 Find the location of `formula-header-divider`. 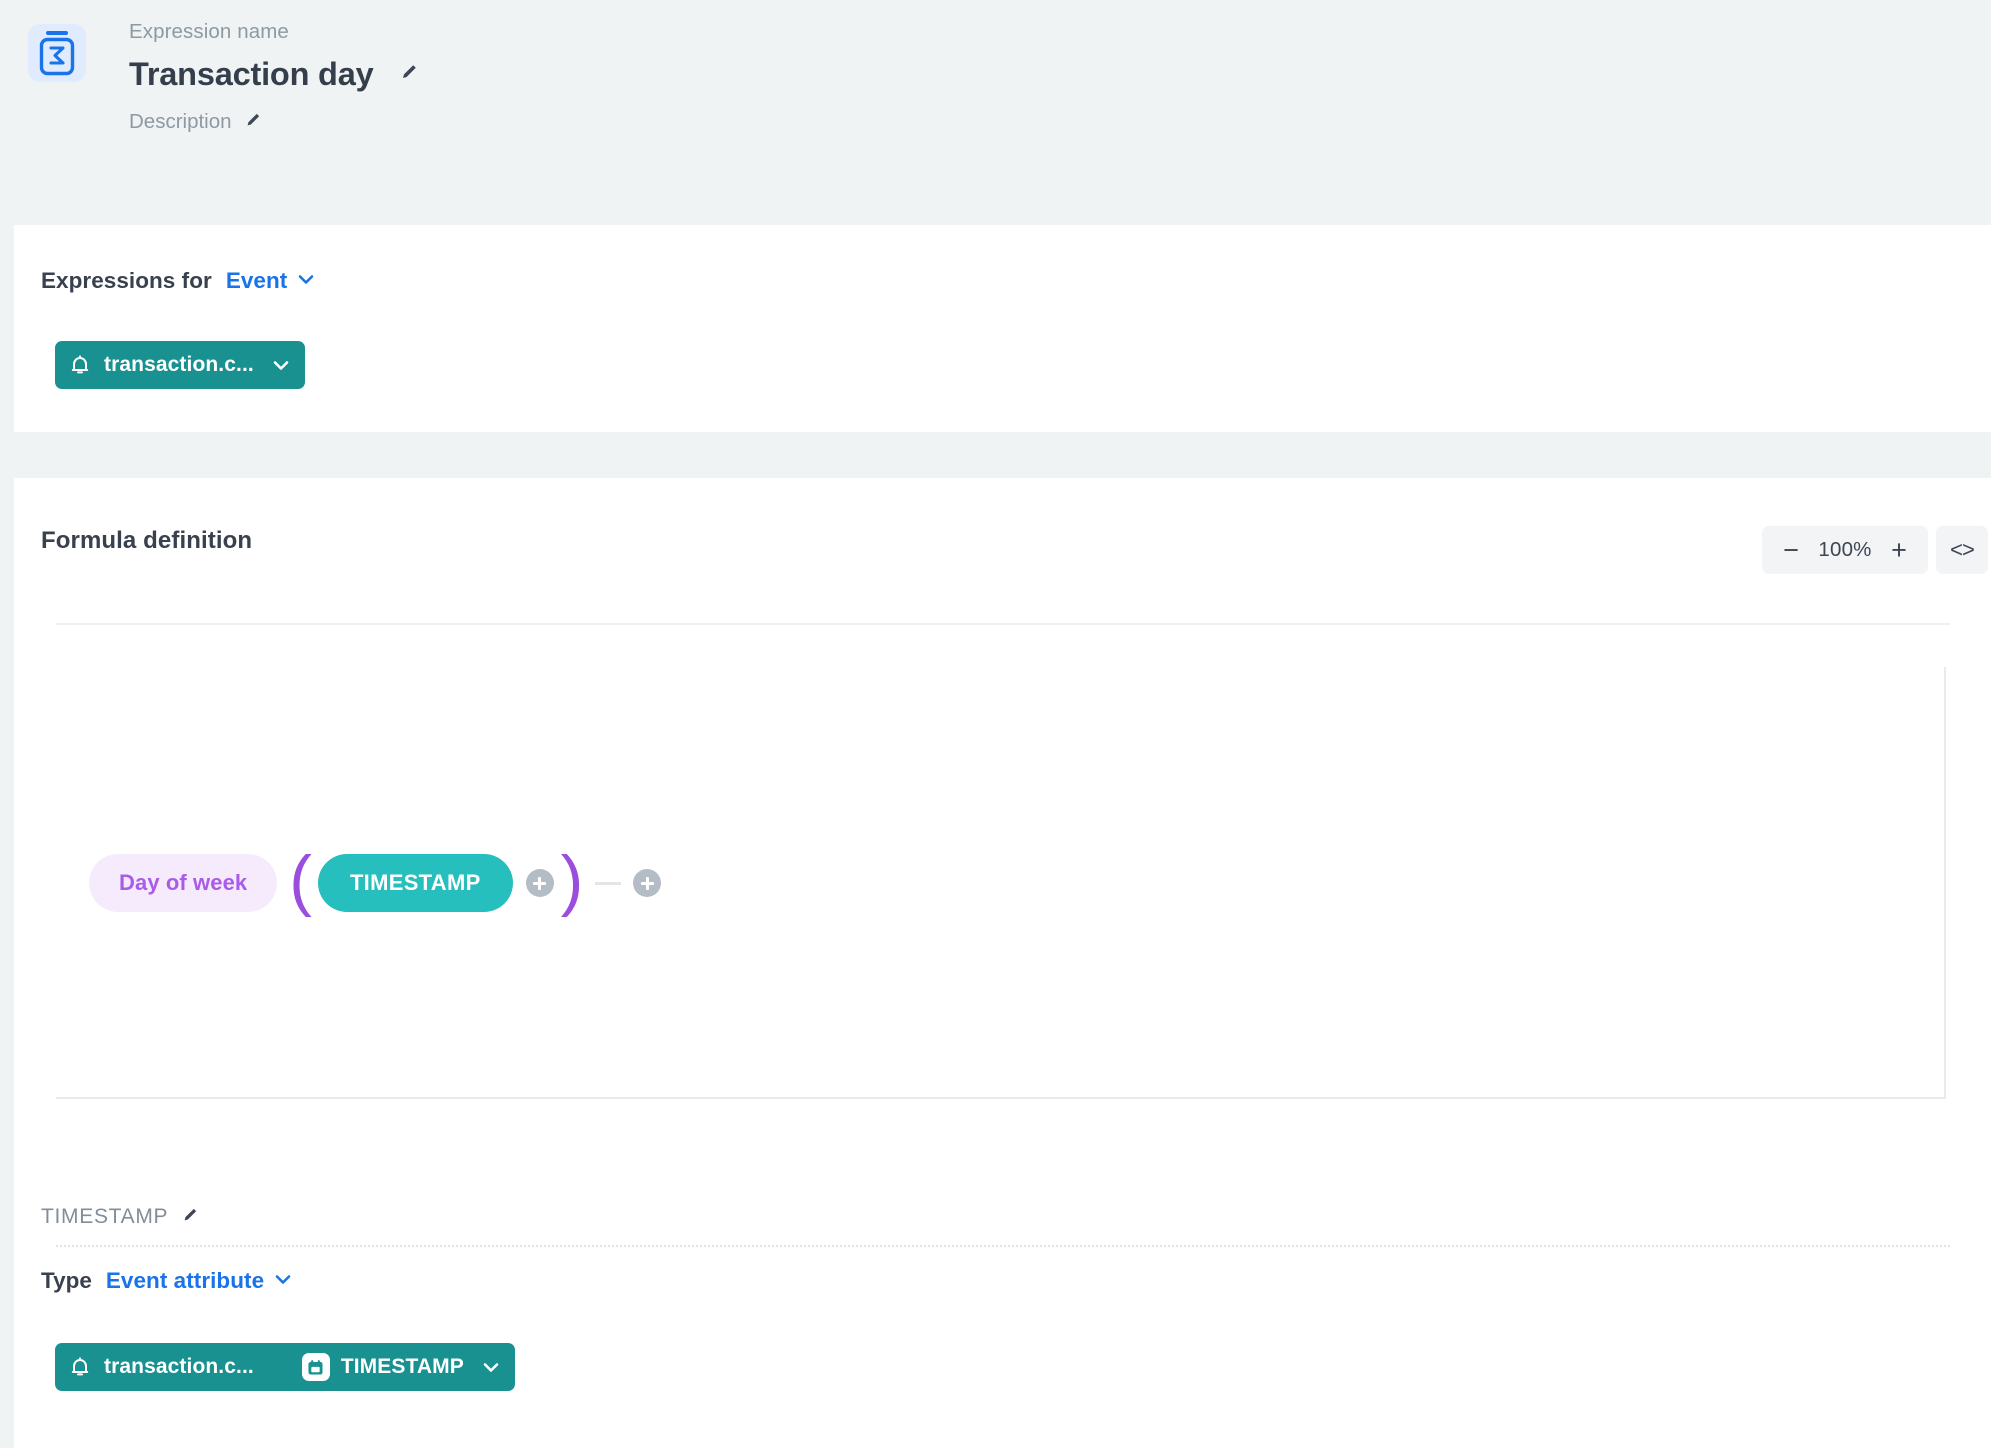

formula-header-divider is located at coordinates (1003, 624).